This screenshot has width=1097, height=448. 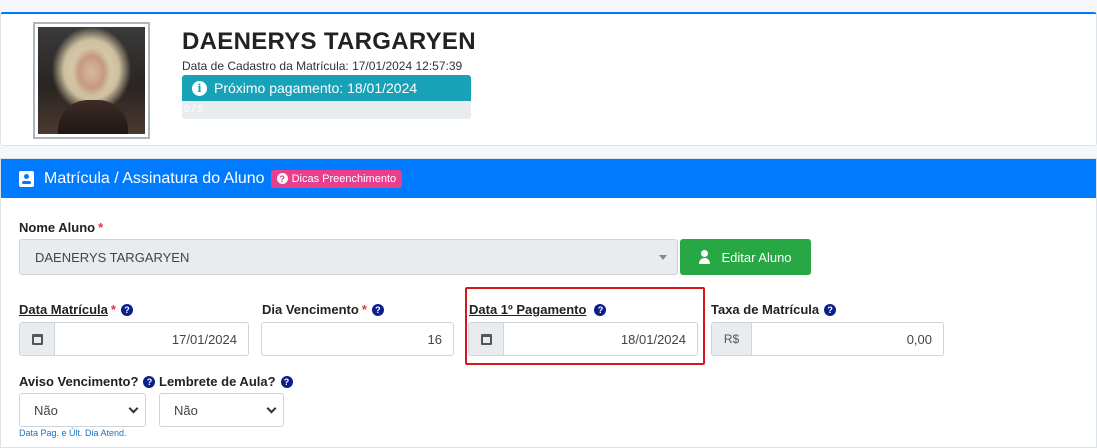 I want to click on tips-button: ? Dicas Preenchimento, so click(x=336, y=178).